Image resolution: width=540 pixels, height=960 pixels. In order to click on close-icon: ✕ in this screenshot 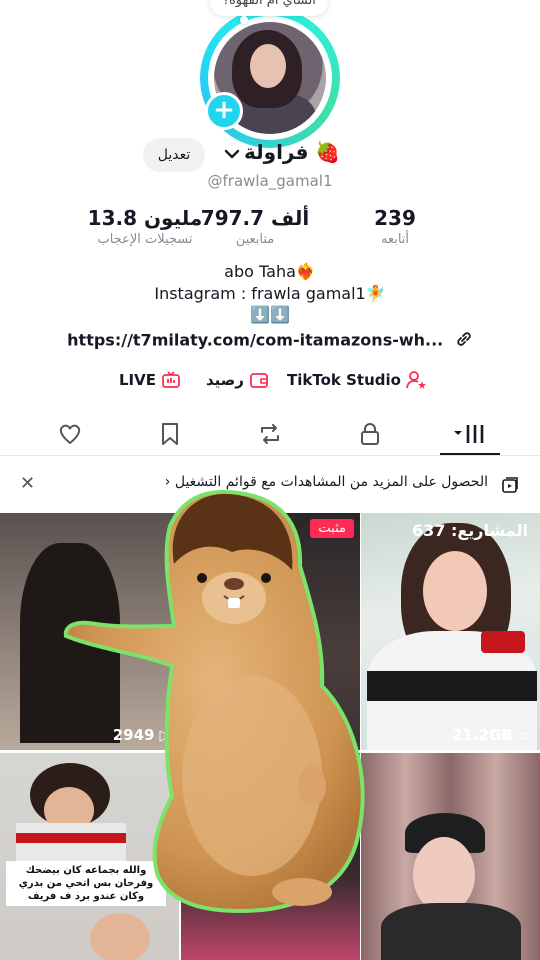, I will do `click(27, 483)`.